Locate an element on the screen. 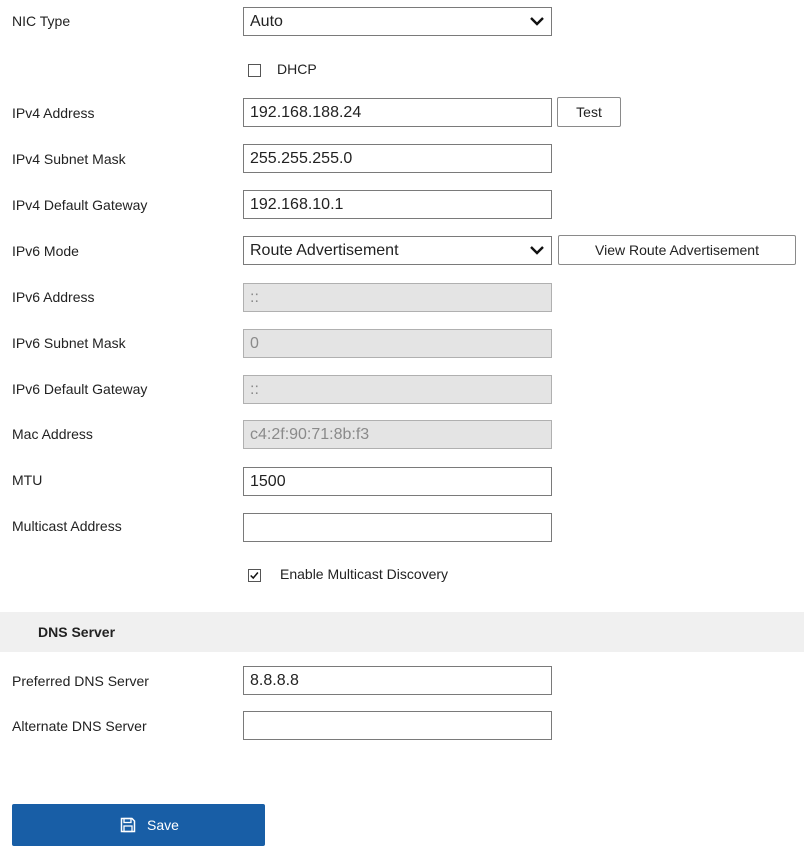 This screenshot has width=804, height=846. ipv4-subnet-label: IPv4 Subnet Mask is located at coordinates (69, 159).